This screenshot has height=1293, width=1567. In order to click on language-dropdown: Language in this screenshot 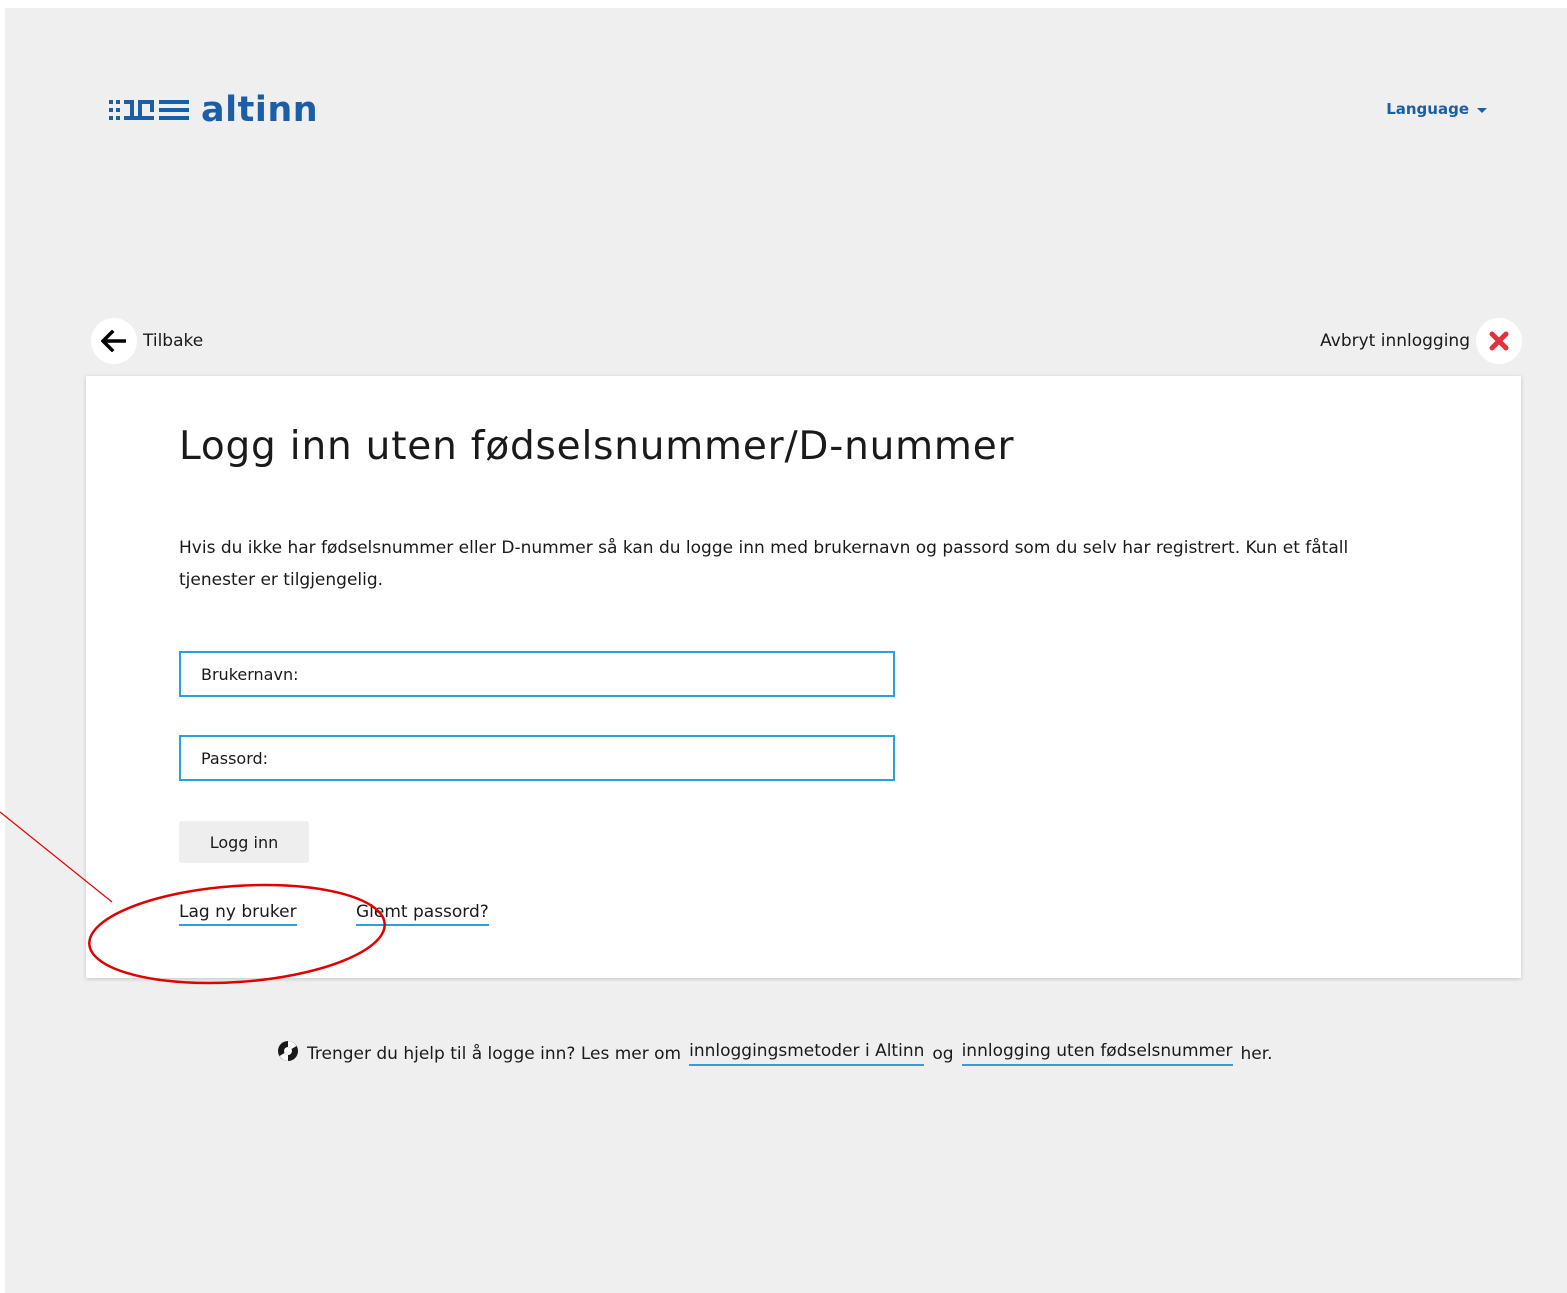, I will do `click(1436, 109)`.